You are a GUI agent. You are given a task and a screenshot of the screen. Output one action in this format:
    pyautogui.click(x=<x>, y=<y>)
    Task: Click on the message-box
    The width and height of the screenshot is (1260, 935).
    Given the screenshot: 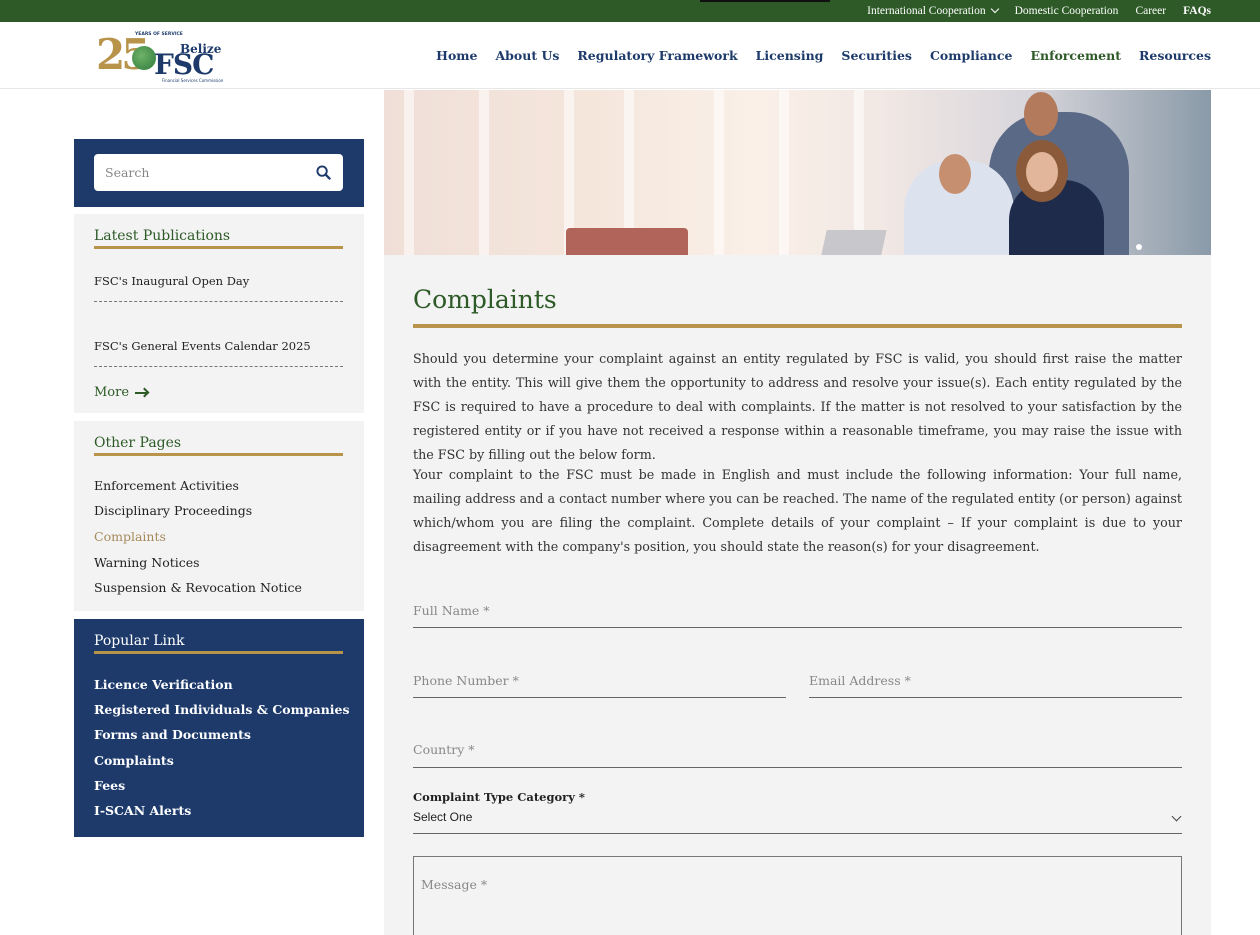 What is the action you would take?
    pyautogui.click(x=797, y=895)
    